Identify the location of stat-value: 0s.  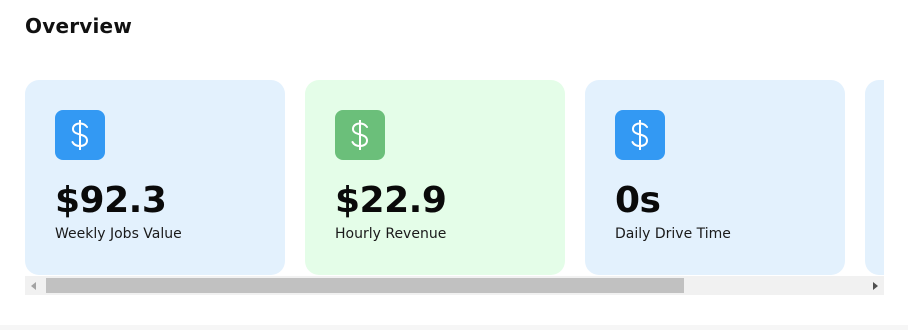
(638, 200).